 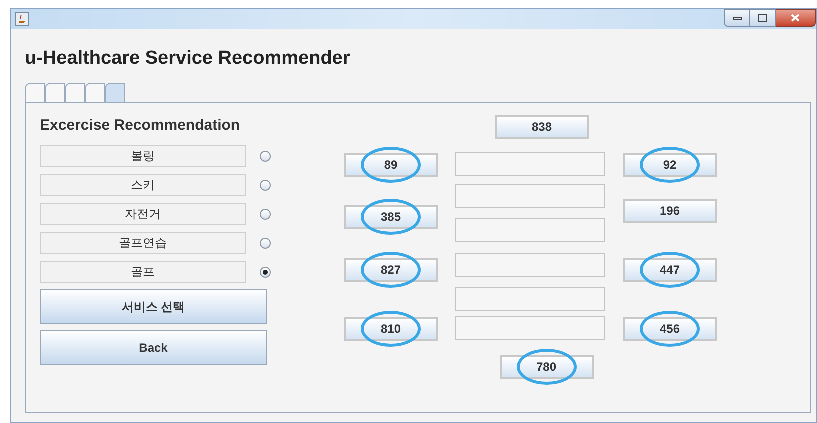 I want to click on number-button: 92, so click(x=670, y=164).